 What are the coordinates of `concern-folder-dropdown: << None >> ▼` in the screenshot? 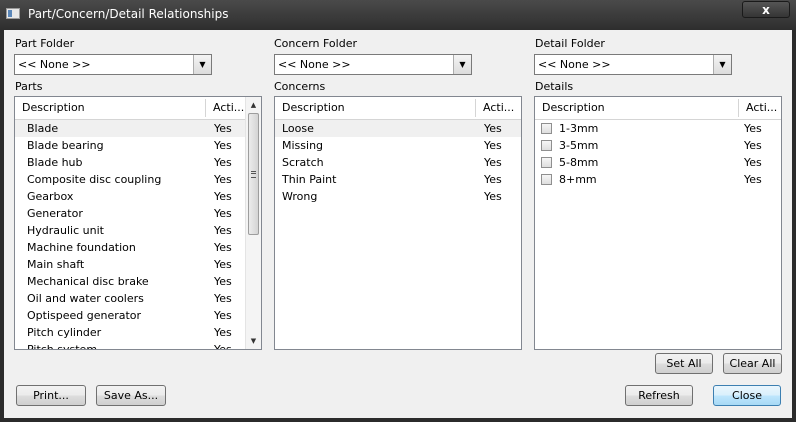 It's located at (373, 64).